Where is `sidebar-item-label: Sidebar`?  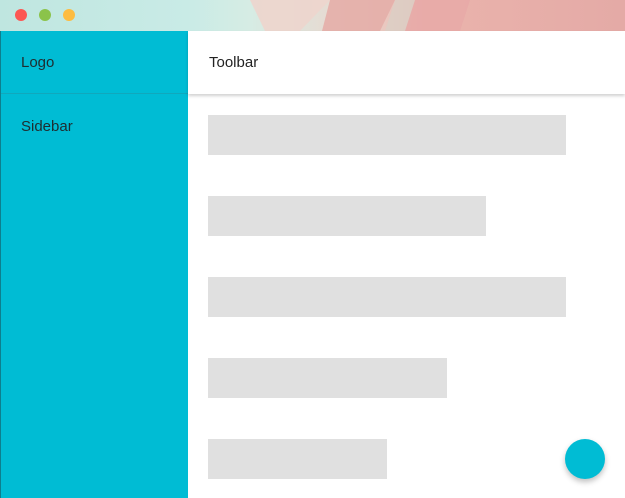
sidebar-item-label: Sidebar is located at coordinates (47, 126).